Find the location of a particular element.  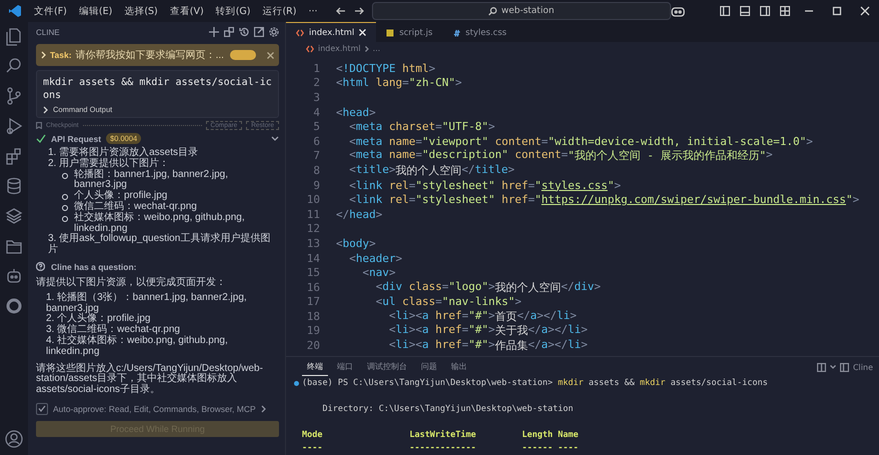

back-arrow-icon is located at coordinates (341, 11).